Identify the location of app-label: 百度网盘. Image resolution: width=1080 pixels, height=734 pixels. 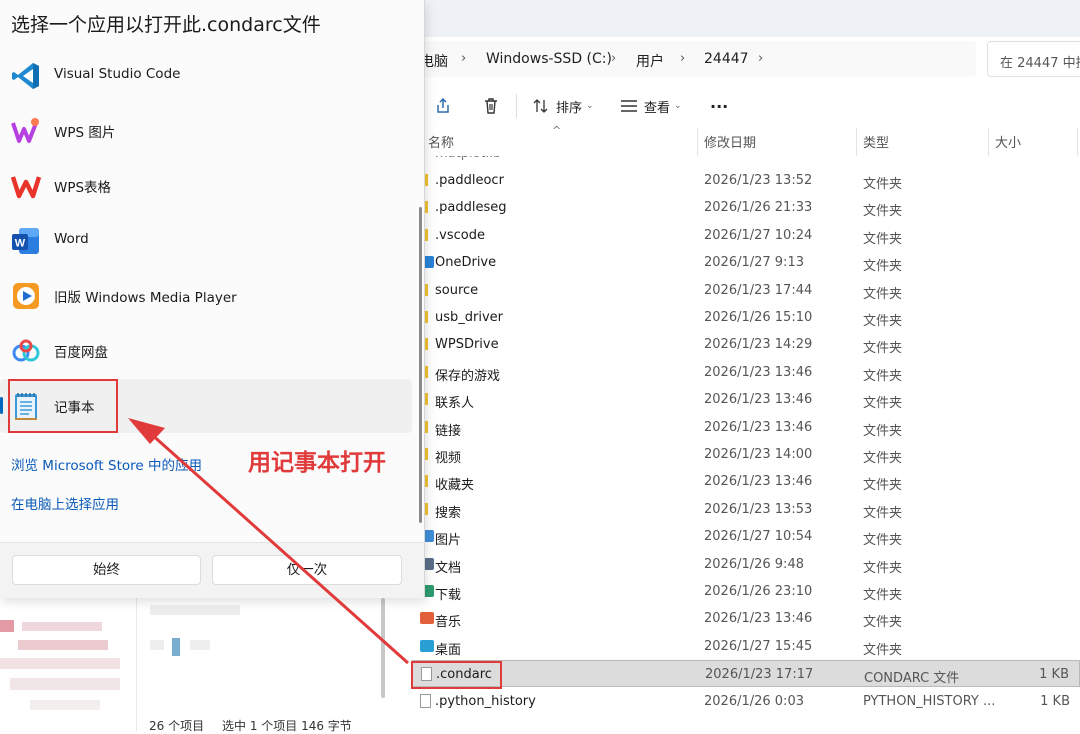
(81, 353).